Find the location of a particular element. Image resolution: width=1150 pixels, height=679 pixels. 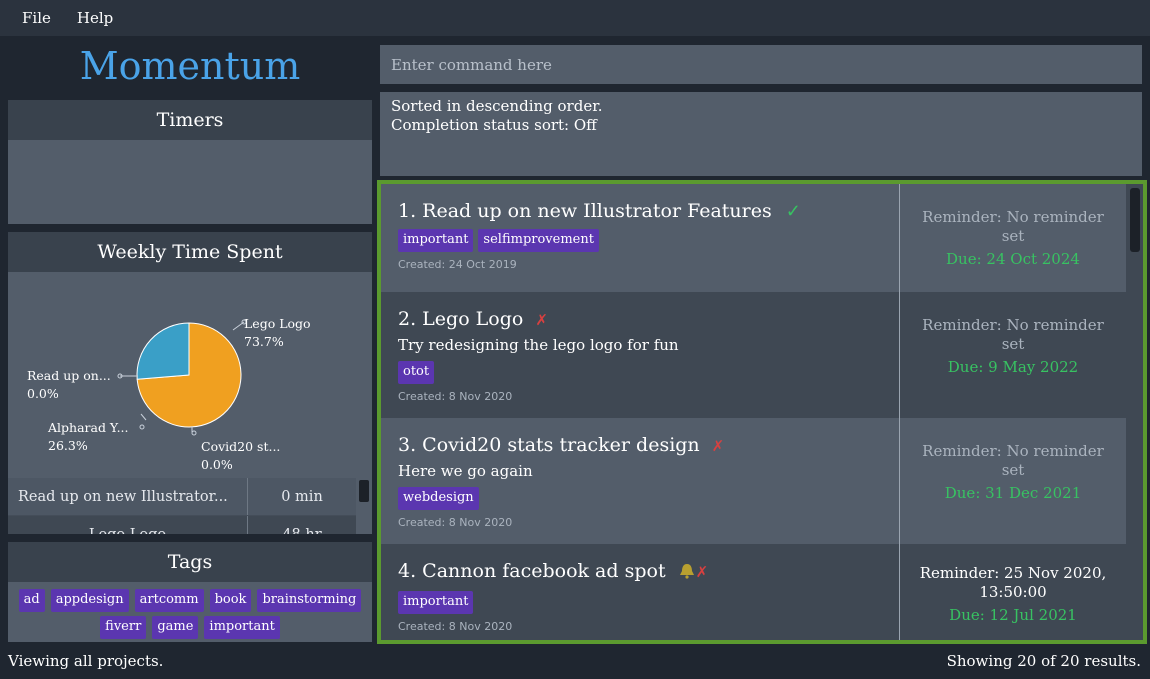

command-input is located at coordinates (761, 64).